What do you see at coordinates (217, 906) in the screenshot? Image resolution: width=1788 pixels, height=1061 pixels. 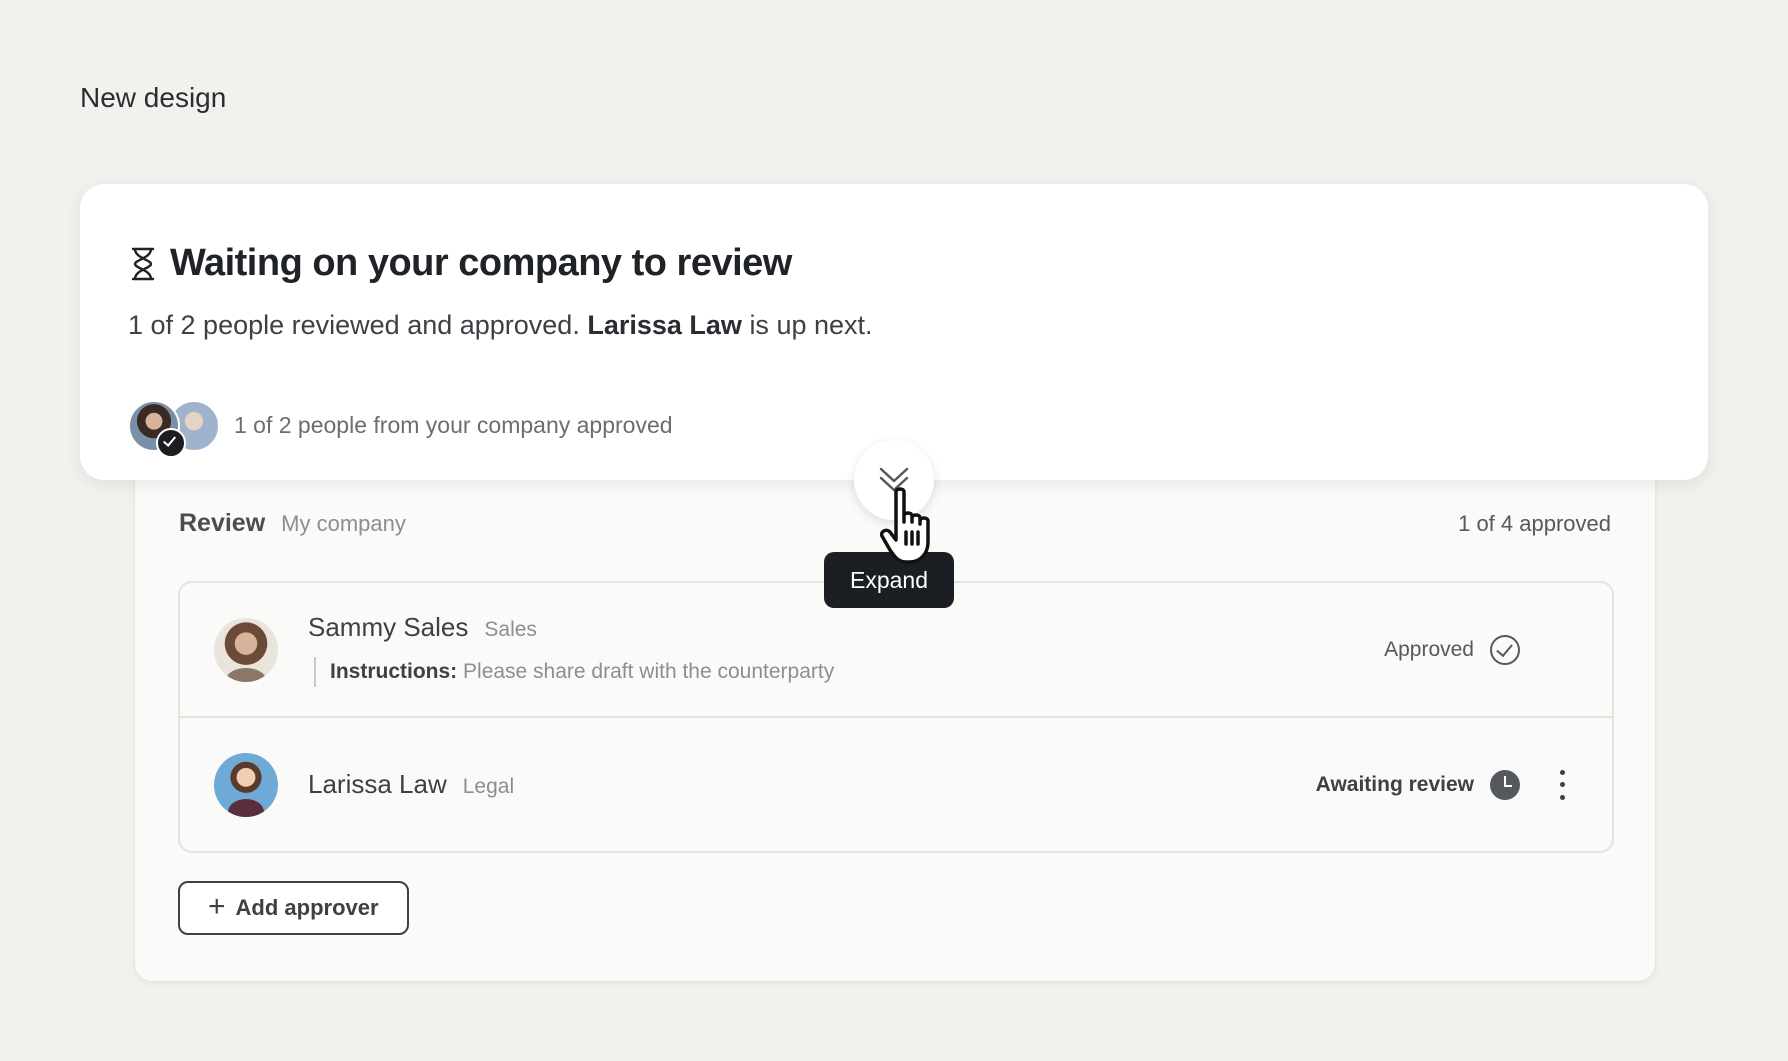 I see `plus-icon: +` at bounding box center [217, 906].